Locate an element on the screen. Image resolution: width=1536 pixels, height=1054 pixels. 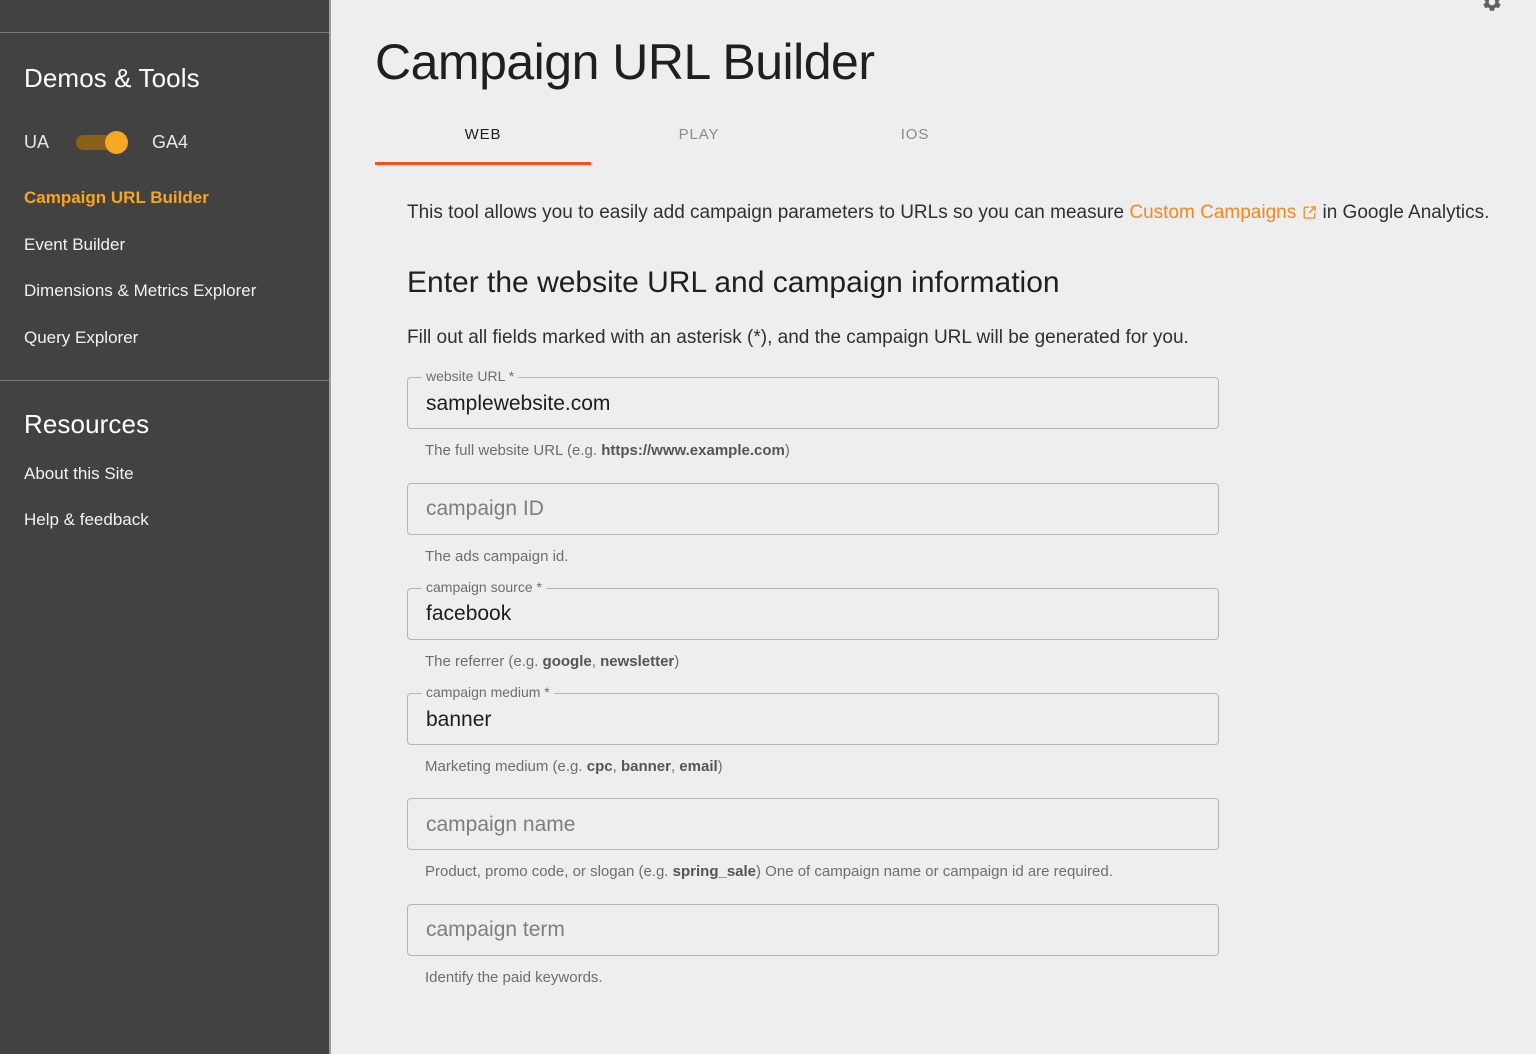
campaign-name-placeholder: campaign name is located at coordinates (501, 824).